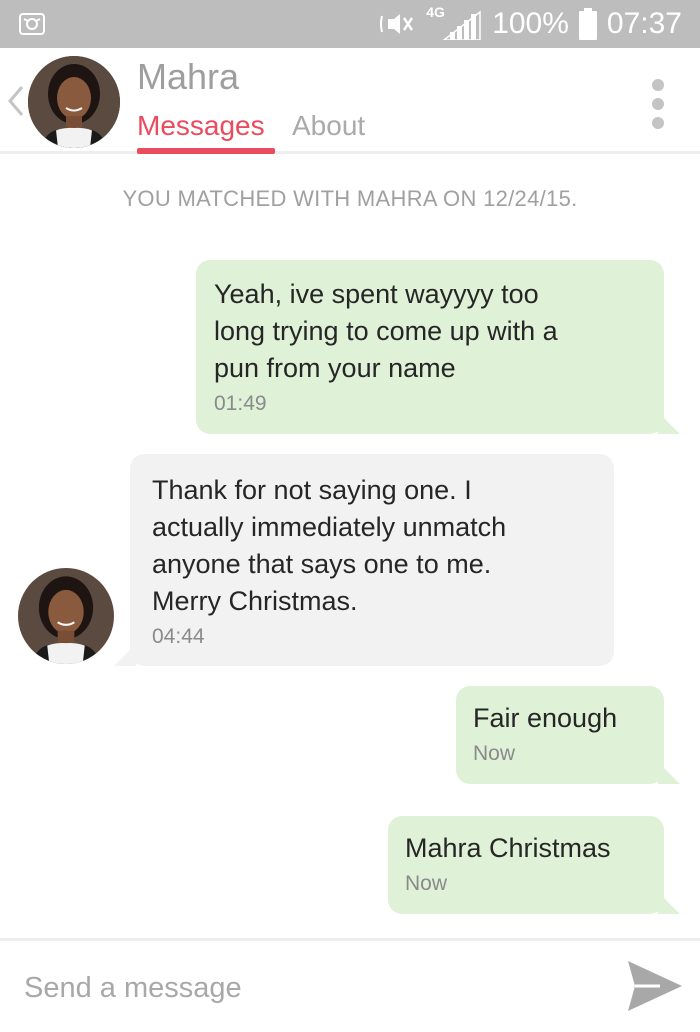 The image size is (700, 1032). Describe the element at coordinates (508, 848) in the screenshot. I see `message-text: Mahra Christmas` at that location.